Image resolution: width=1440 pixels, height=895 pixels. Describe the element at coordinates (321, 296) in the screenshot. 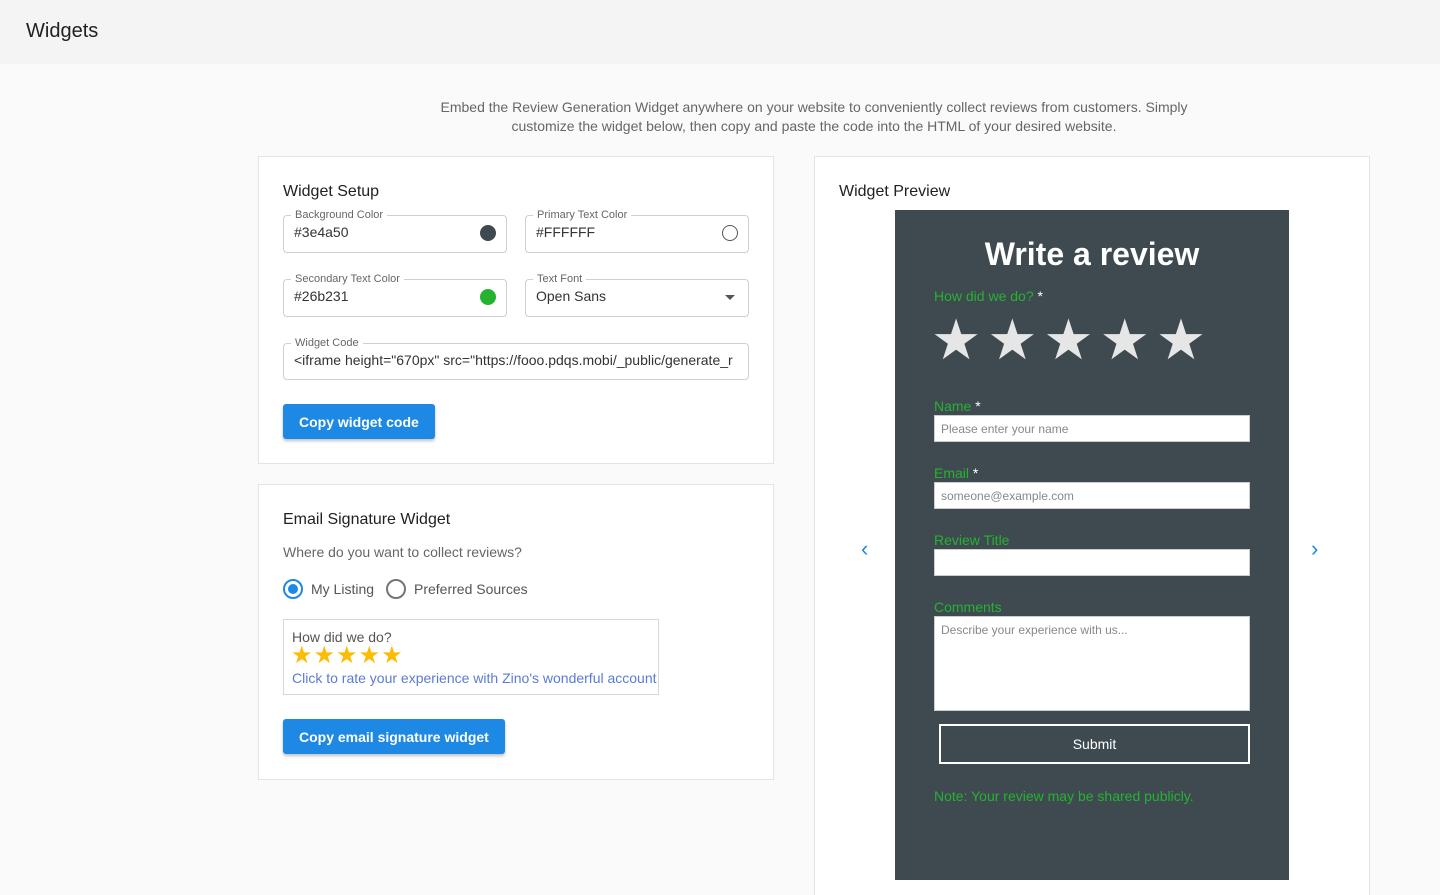

I see `secondary-text-color-value: #26b231` at that location.